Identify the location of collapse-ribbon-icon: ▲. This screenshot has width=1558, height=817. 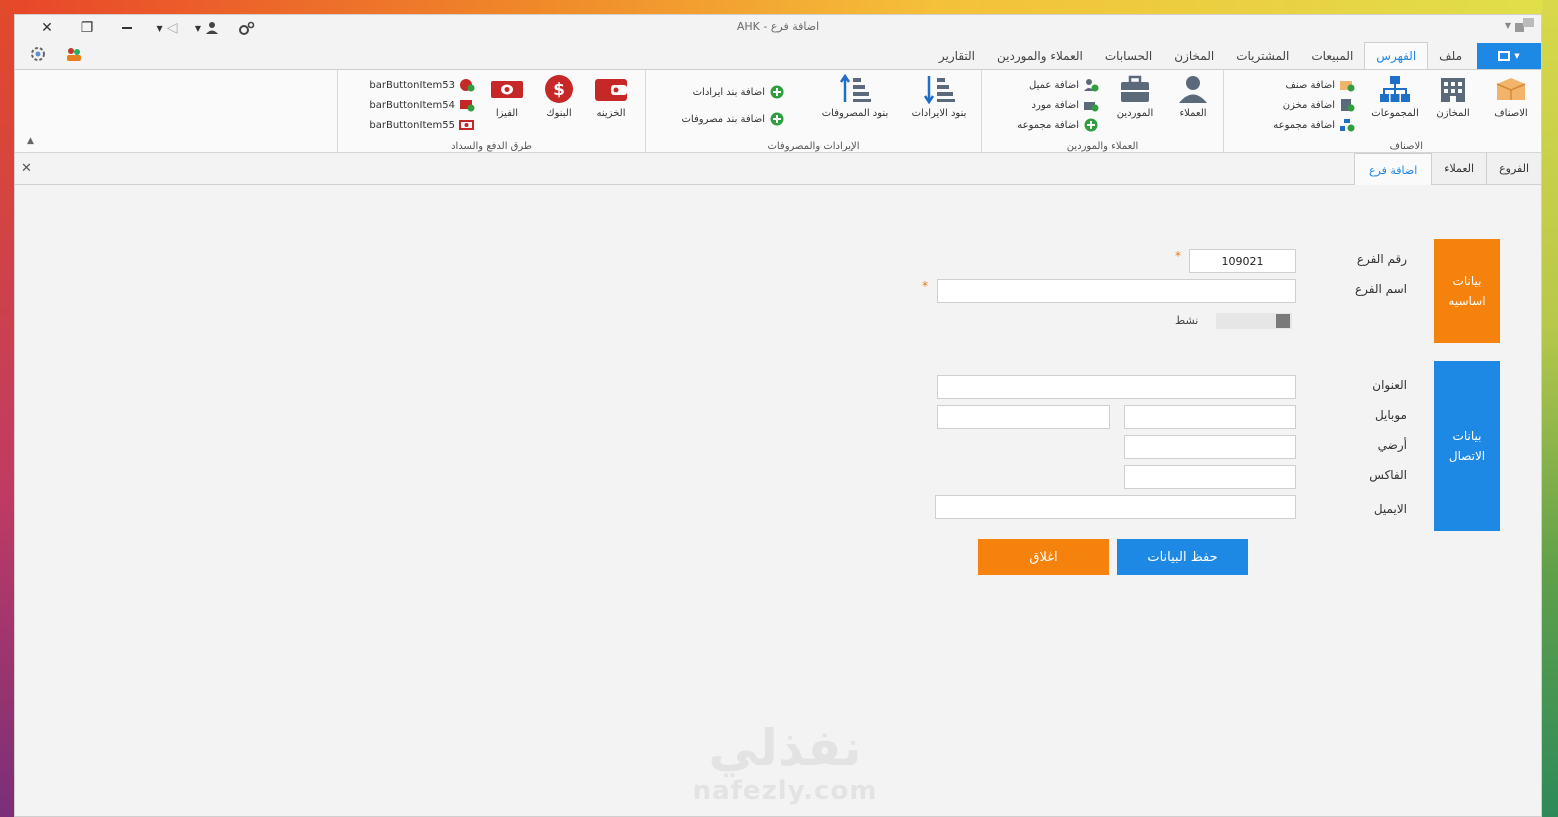
(30, 141).